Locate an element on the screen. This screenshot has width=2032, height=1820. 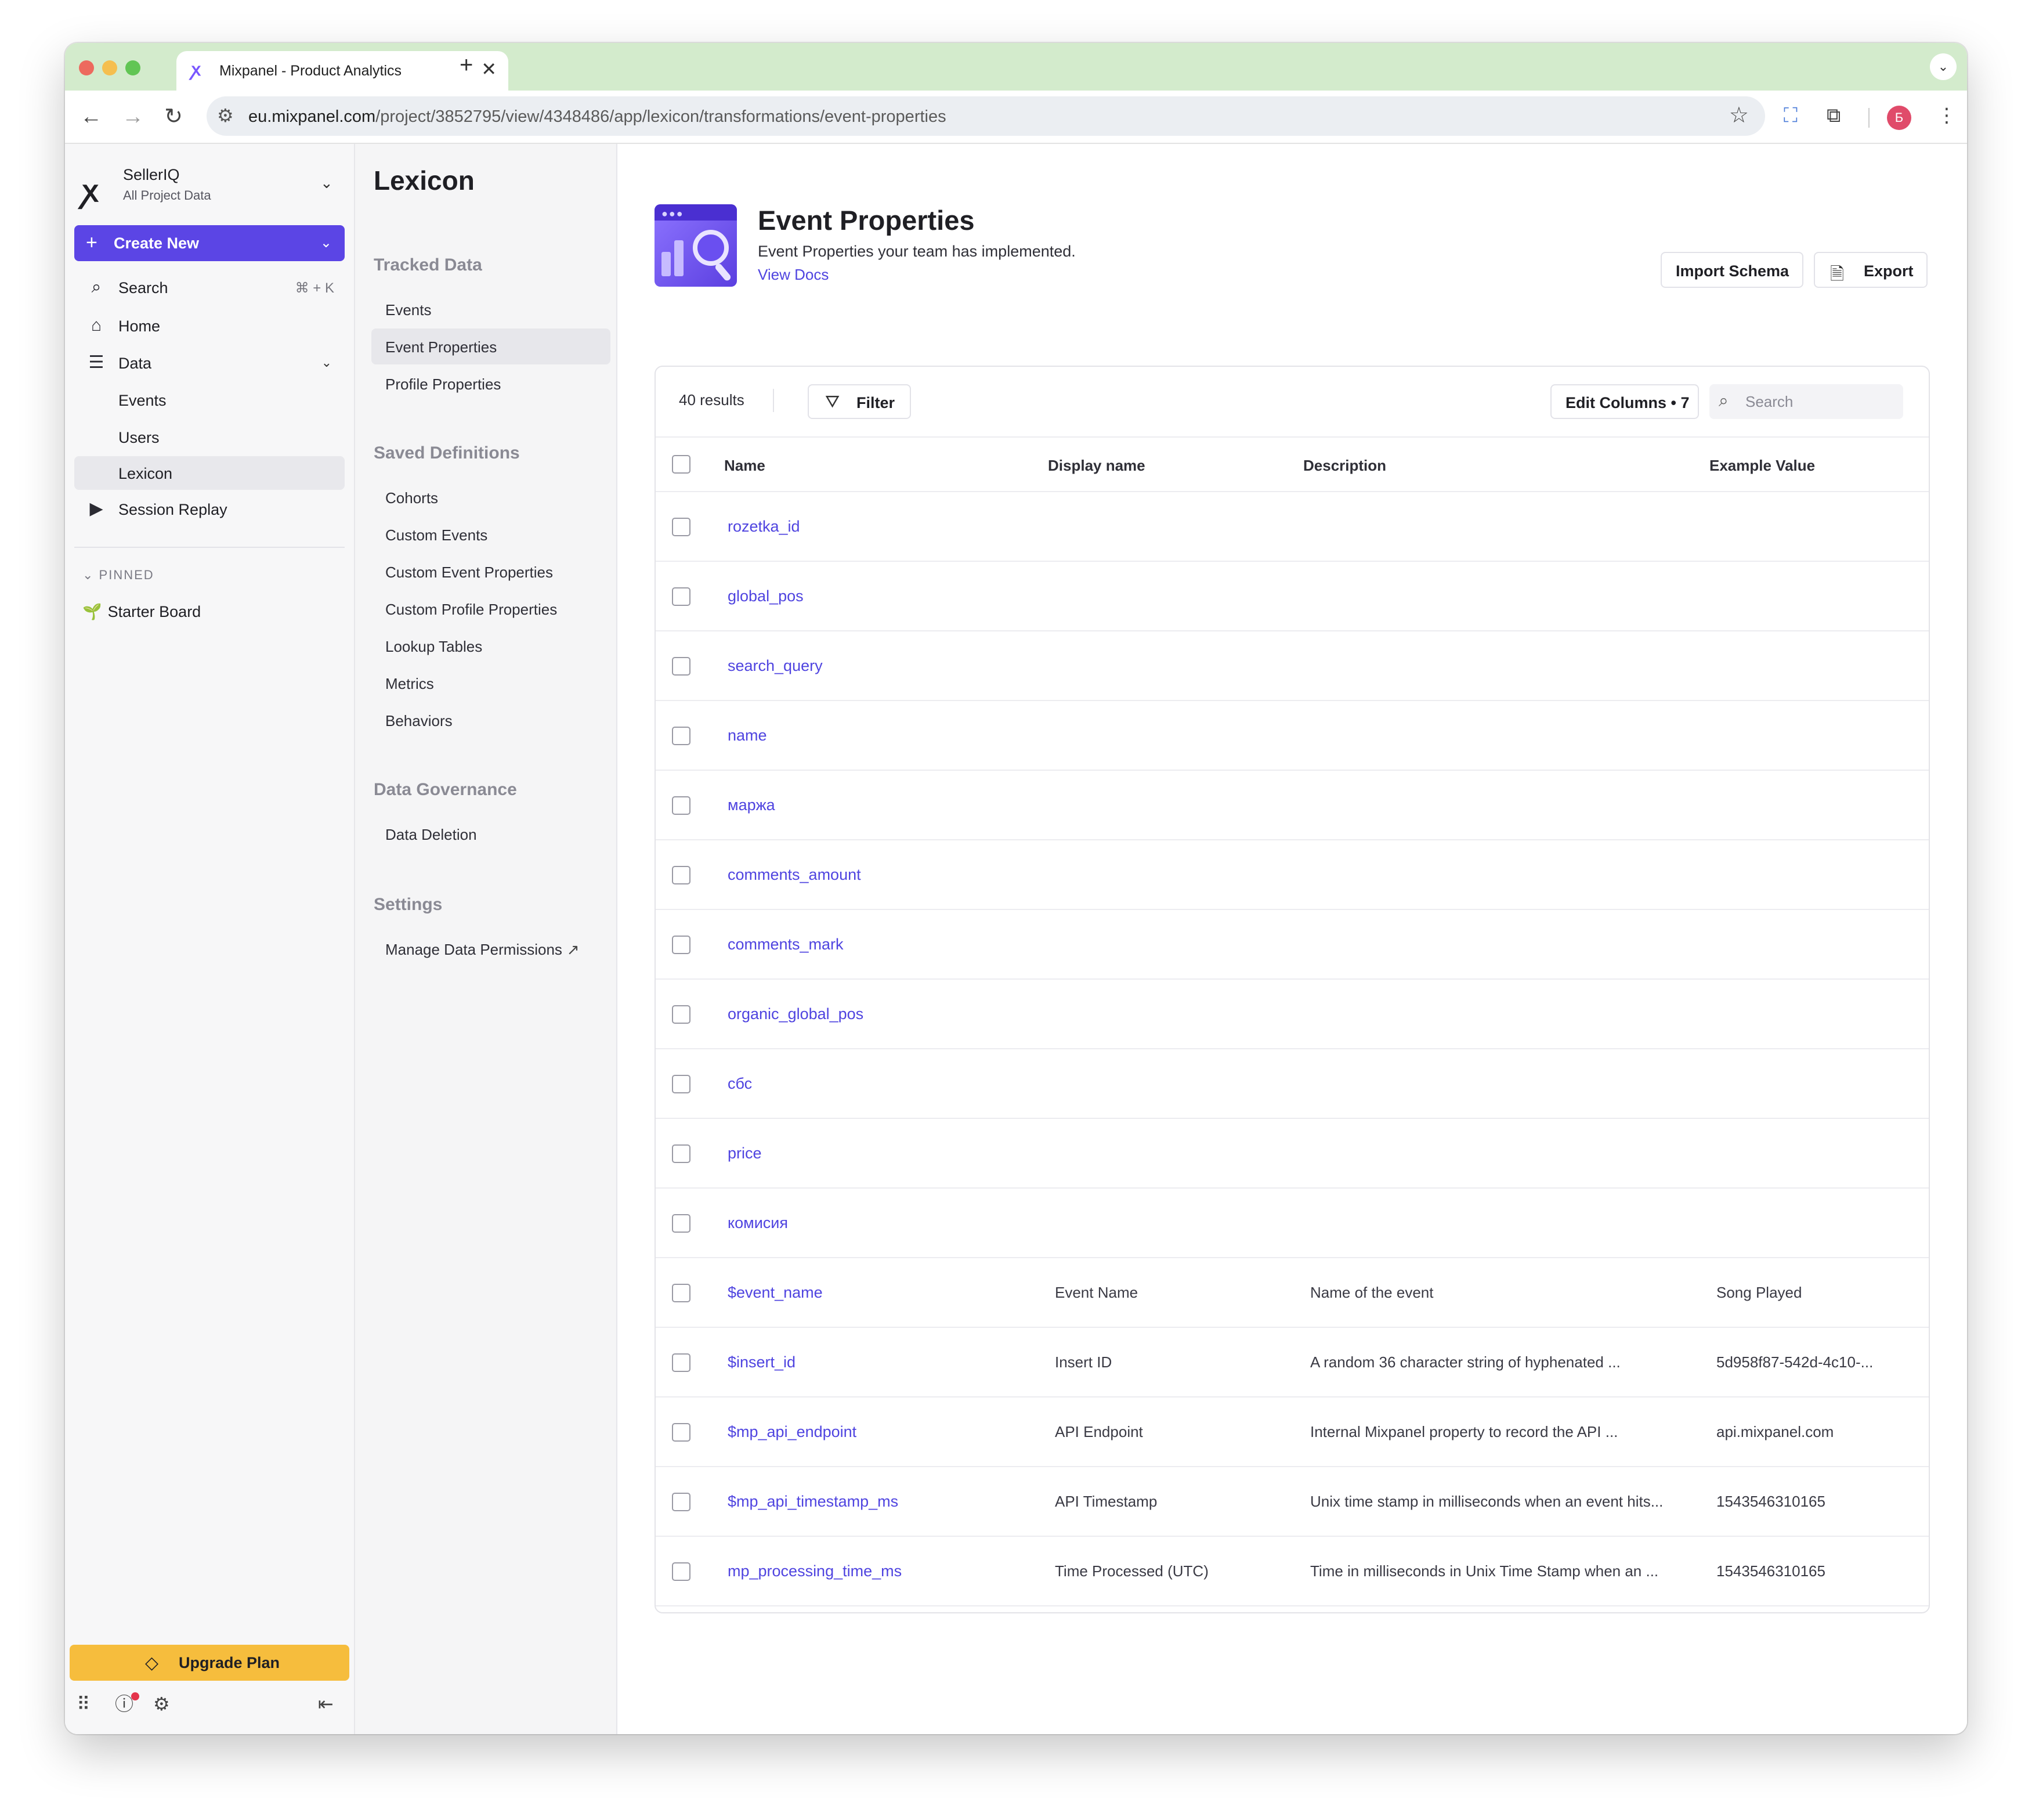
sidebar-item-events: Events is located at coordinates (210, 400).